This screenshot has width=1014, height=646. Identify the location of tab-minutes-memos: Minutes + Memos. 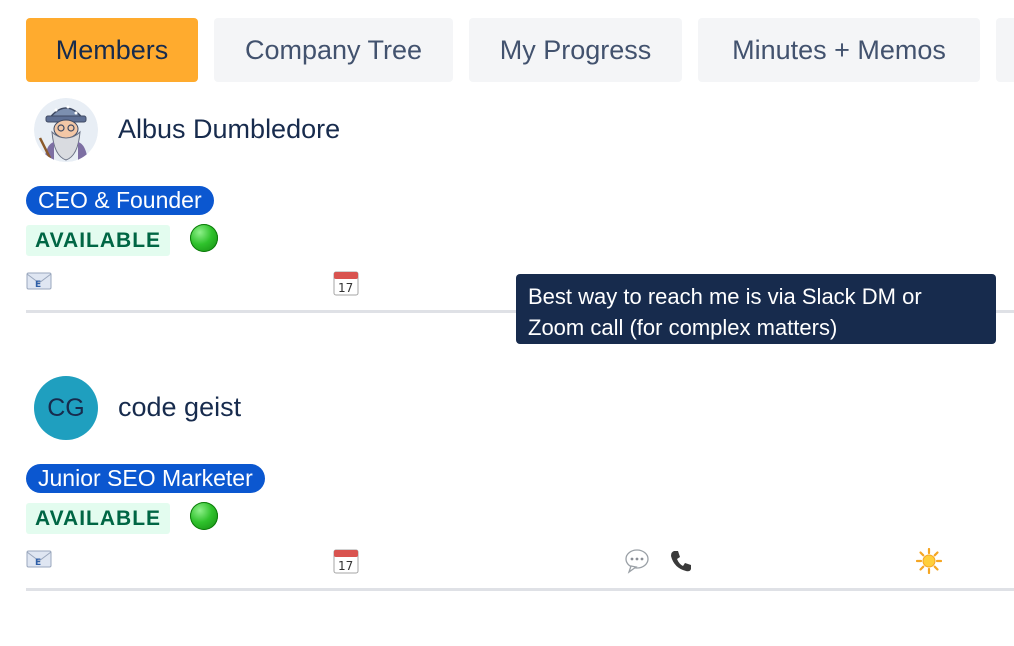
(839, 50).